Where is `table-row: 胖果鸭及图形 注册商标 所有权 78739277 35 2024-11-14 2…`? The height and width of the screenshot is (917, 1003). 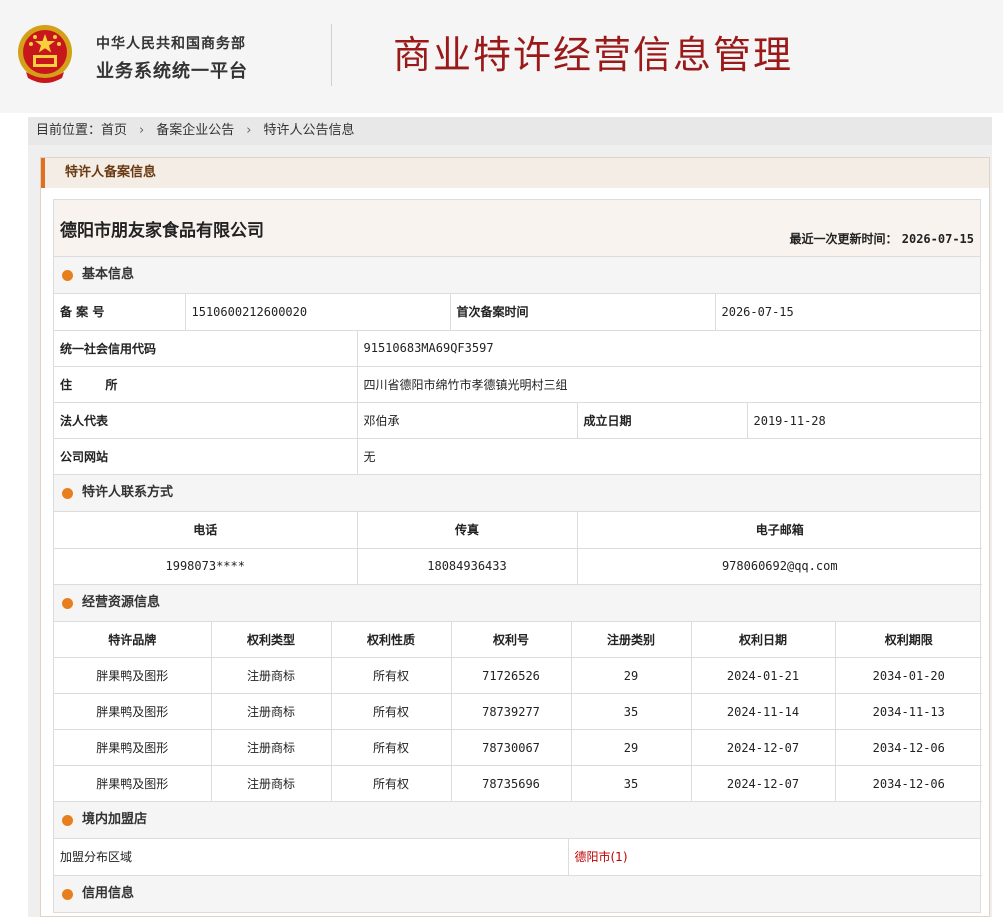 table-row: 胖果鸭及图形 注册商标 所有权 78739277 35 2024-11-14 2… is located at coordinates (518, 711).